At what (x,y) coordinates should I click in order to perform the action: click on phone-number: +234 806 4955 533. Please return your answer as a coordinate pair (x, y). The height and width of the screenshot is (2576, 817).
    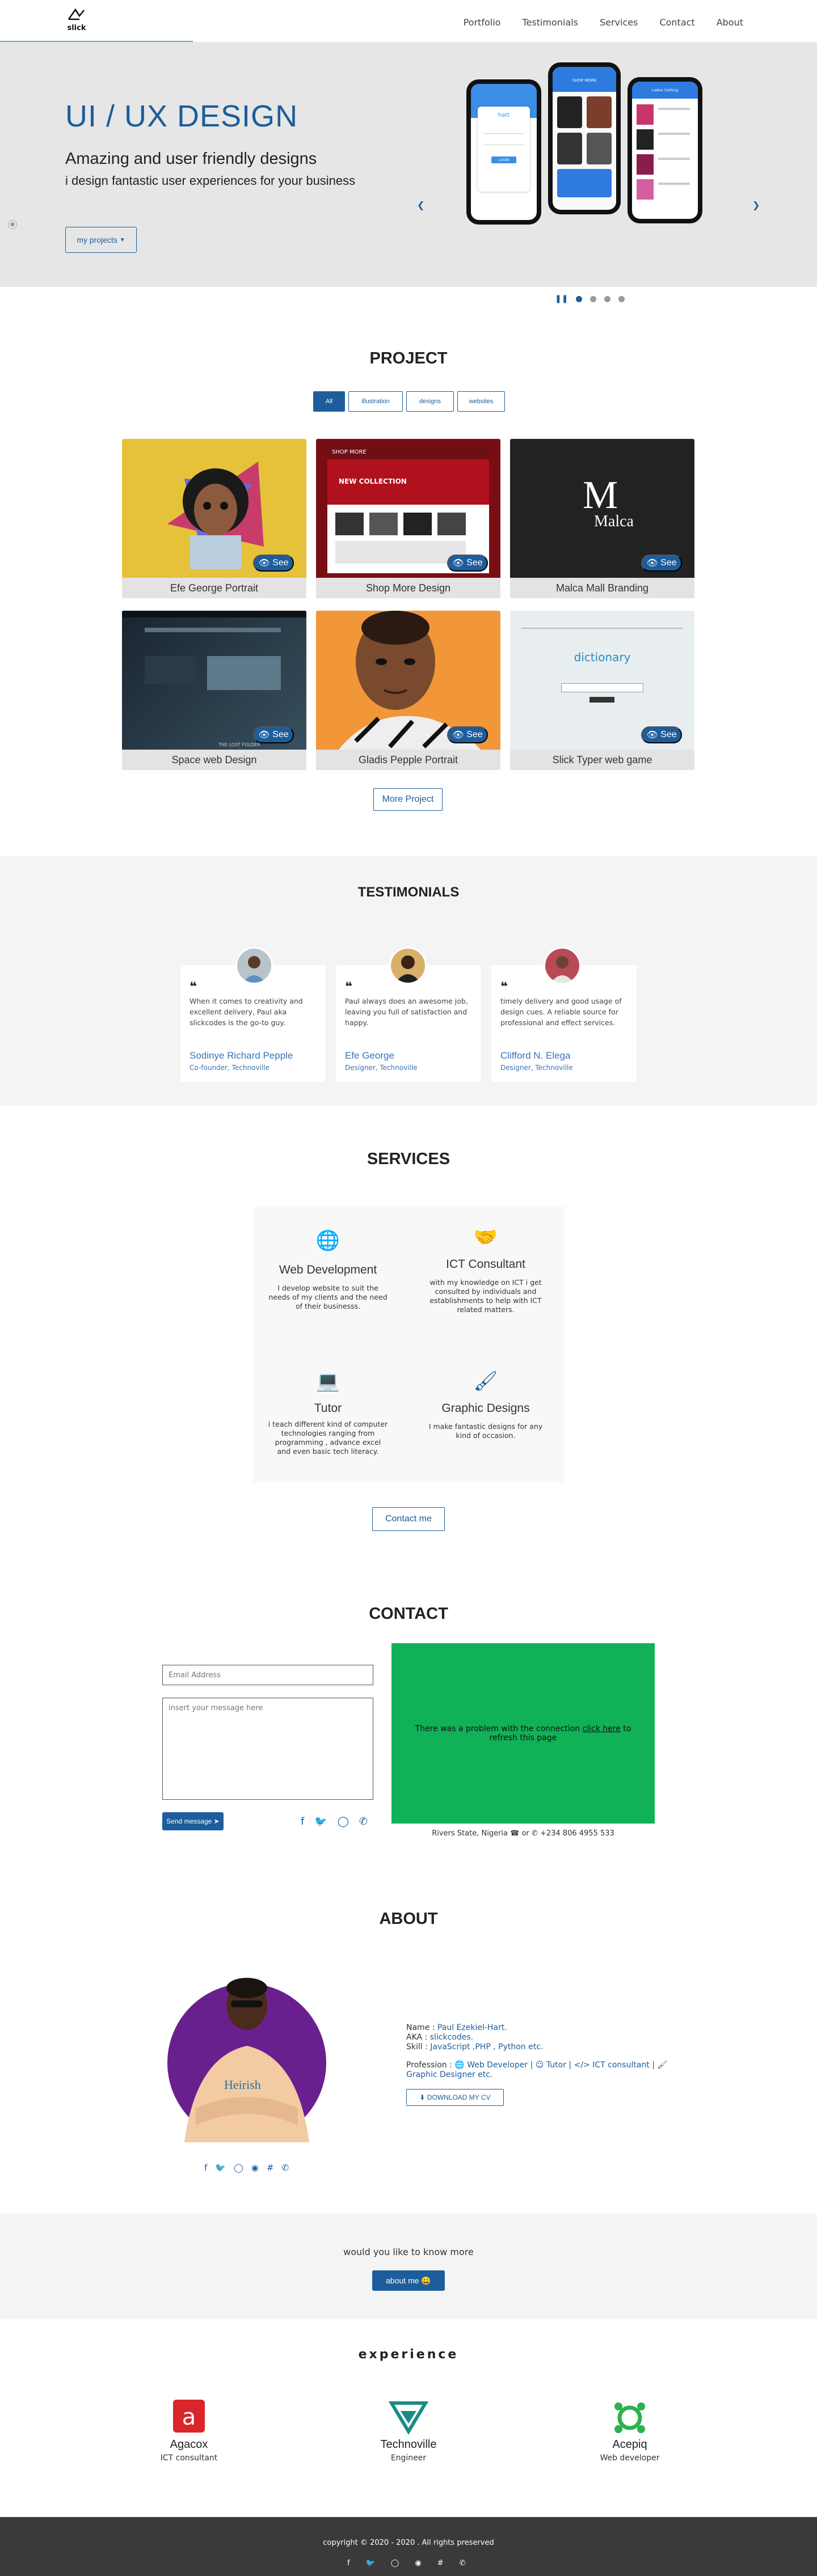
    Looking at the image, I should click on (577, 1833).